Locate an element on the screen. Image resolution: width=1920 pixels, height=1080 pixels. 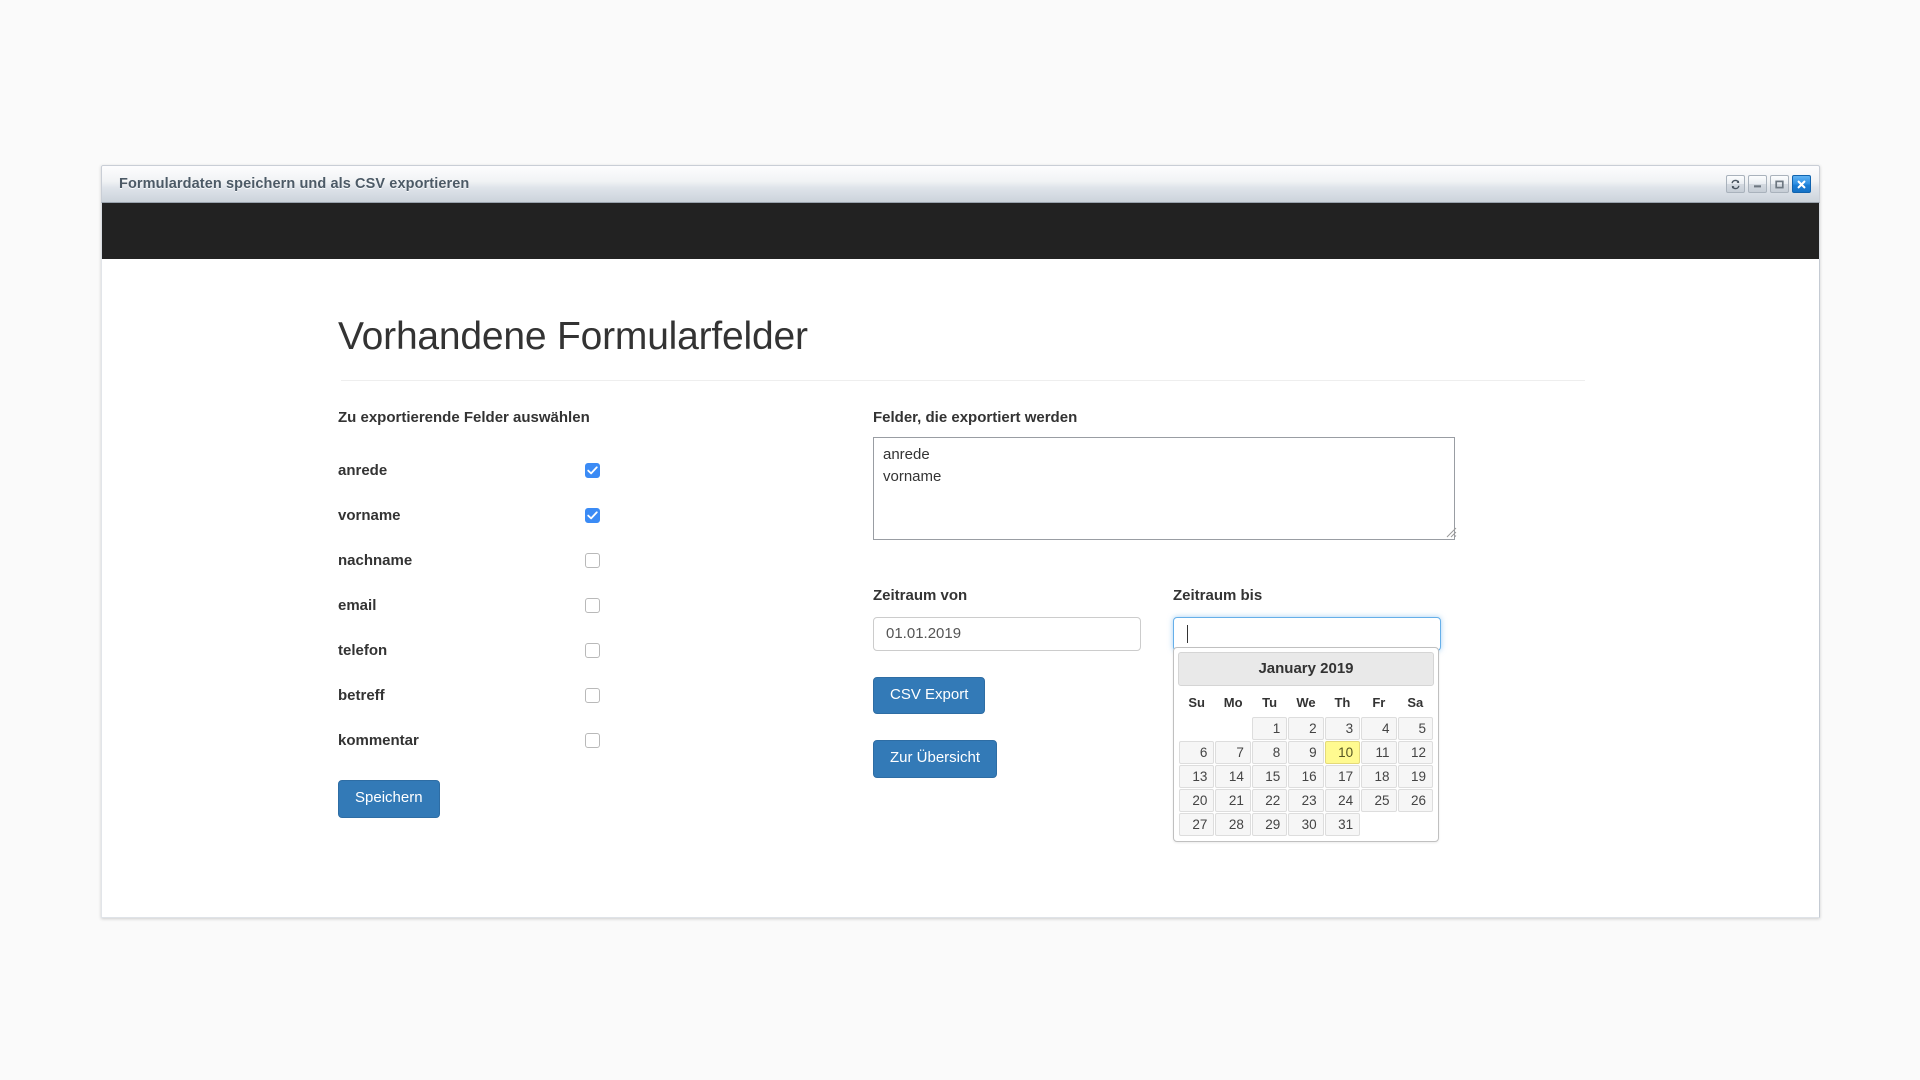
datepicker-month-title: January 2019 is located at coordinates (1306, 669).